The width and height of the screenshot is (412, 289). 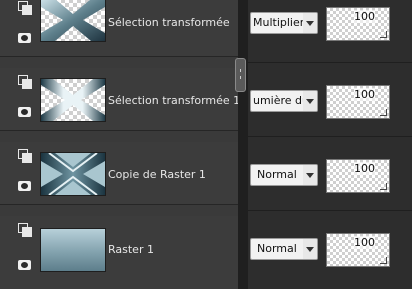 I want to click on layer-props-row: Multiplier 100, so click(x=330, y=31).